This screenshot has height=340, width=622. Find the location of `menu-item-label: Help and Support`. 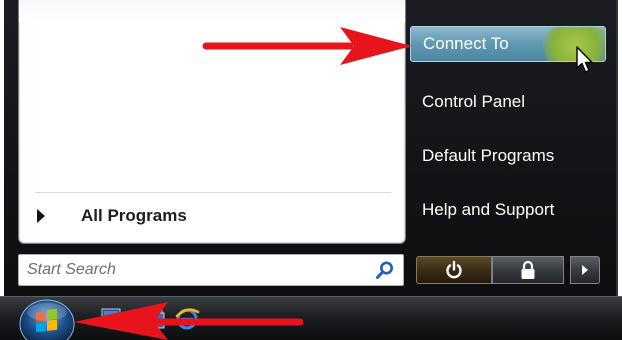

menu-item-label: Help and Support is located at coordinates (488, 209).